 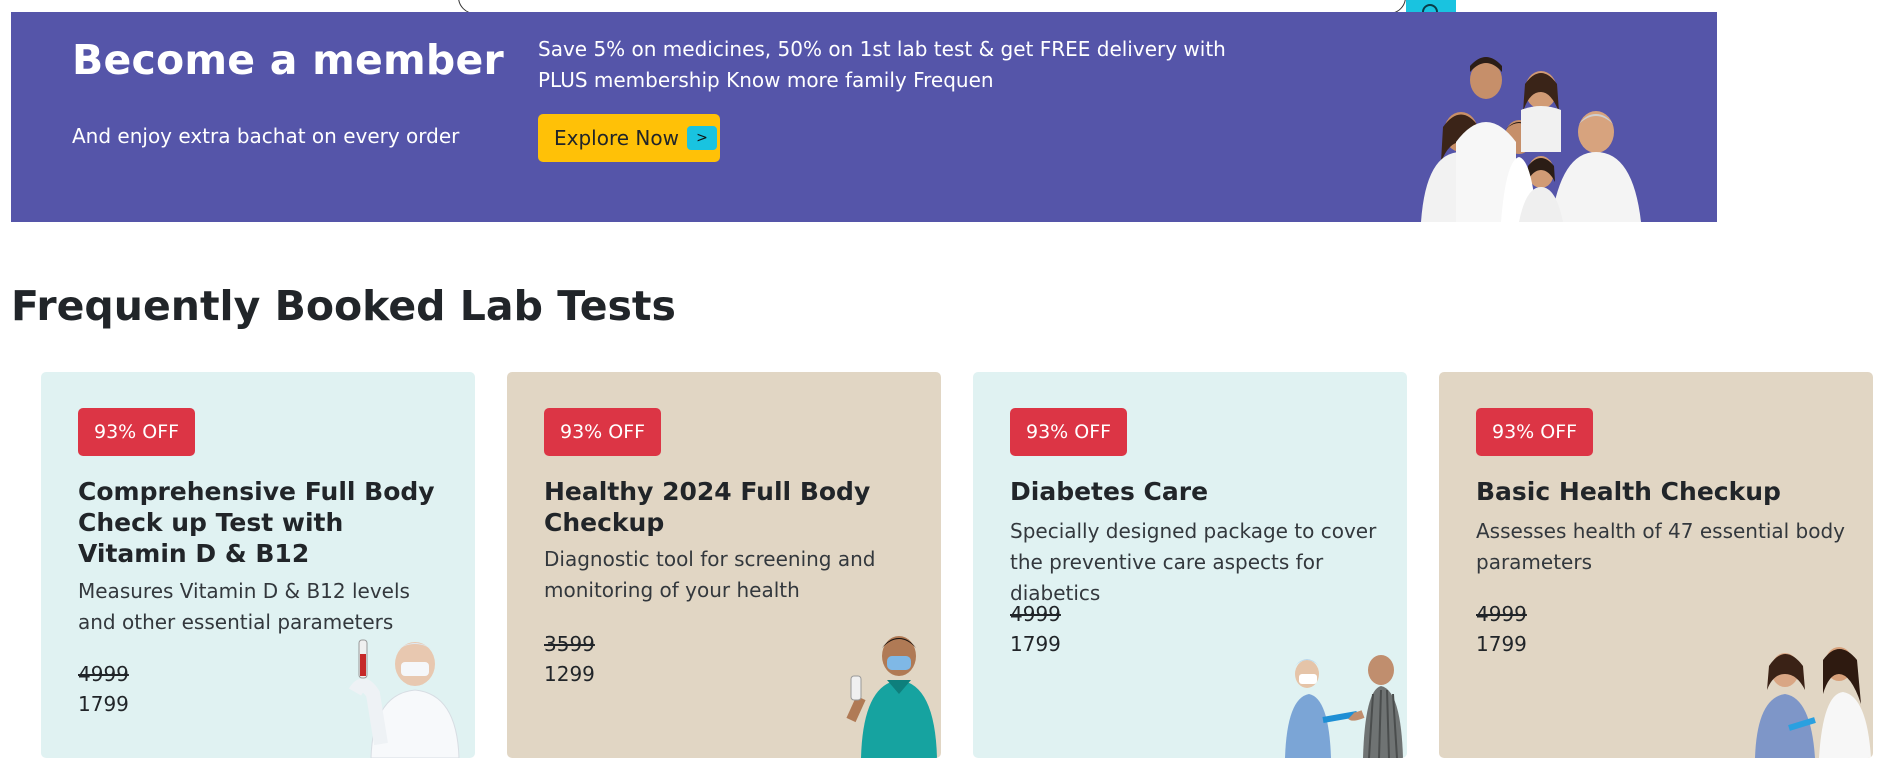 I want to click on nurse-patient-image, so click(x=1344, y=706).